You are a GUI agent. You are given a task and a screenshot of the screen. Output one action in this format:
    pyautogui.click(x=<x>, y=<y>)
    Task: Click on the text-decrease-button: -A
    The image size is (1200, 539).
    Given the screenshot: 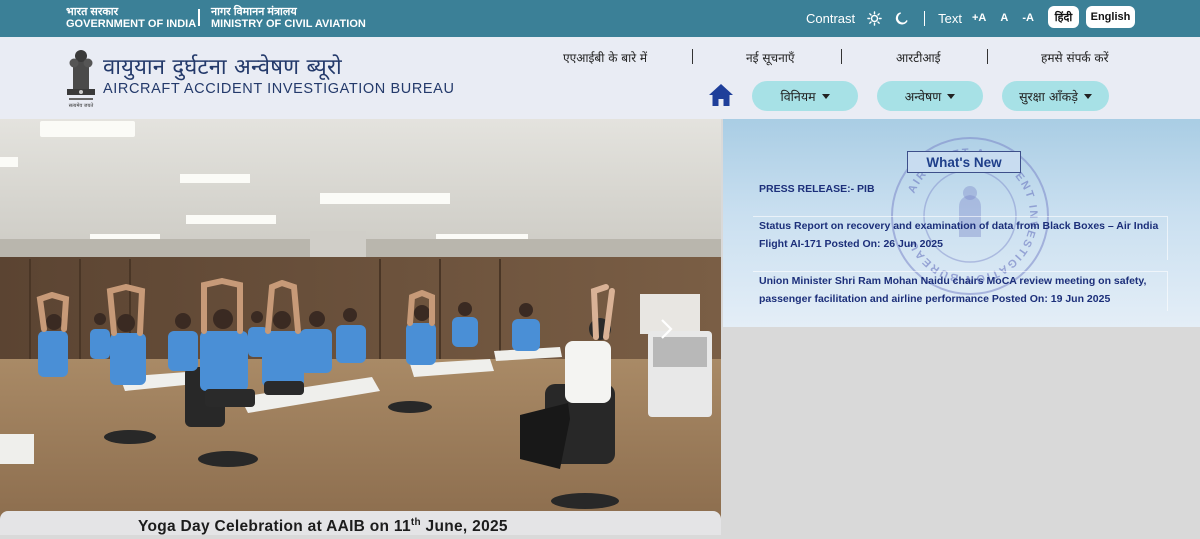 What is the action you would take?
    pyautogui.click(x=1028, y=18)
    